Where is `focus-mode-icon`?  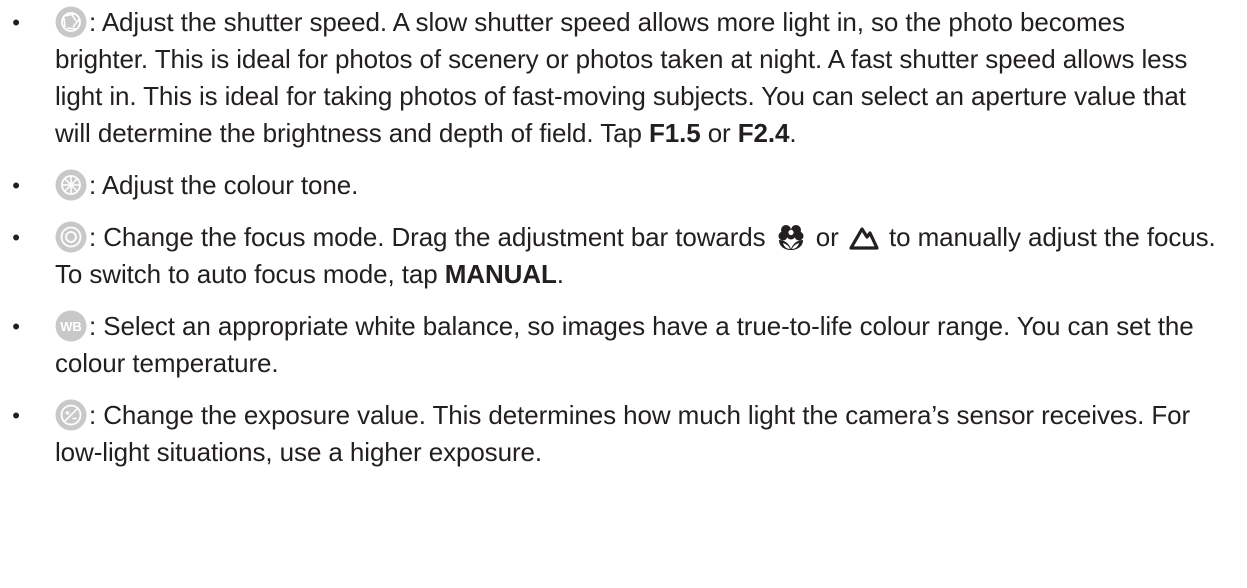 focus-mode-icon is located at coordinates (71, 237).